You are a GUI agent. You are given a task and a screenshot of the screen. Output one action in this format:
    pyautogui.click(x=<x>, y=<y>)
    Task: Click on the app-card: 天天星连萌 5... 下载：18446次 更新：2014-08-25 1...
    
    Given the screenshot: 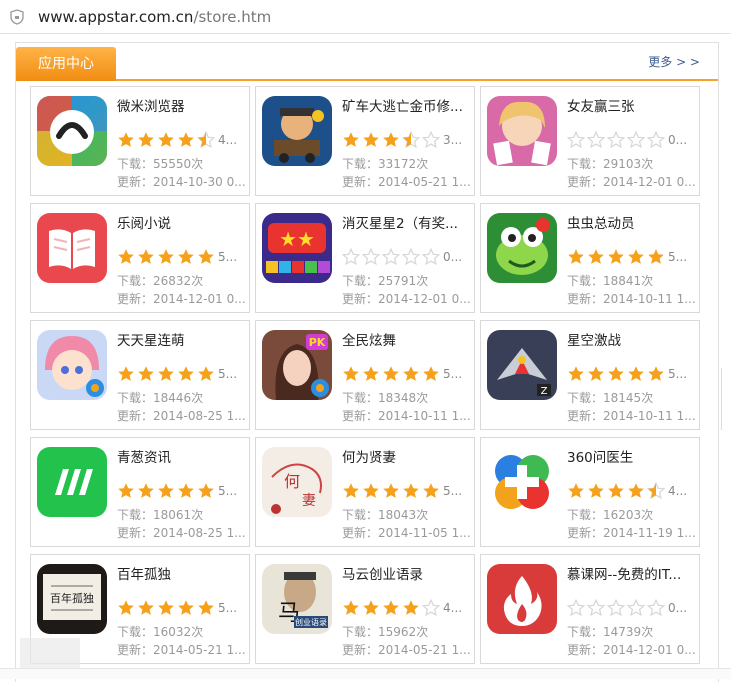 What is the action you would take?
    pyautogui.click(x=140, y=375)
    